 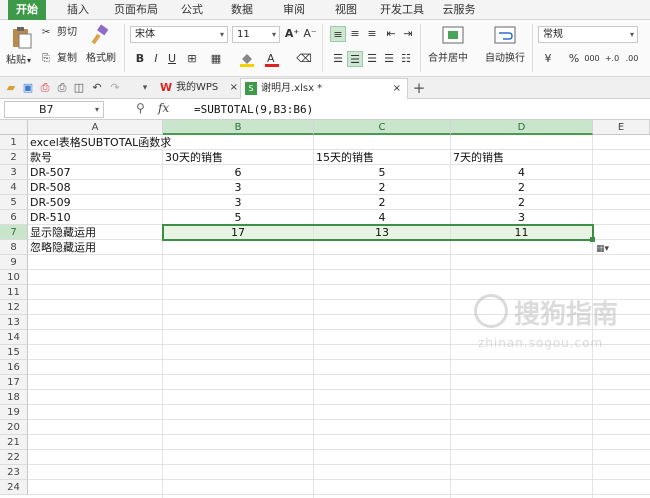 What do you see at coordinates (14, 472) in the screenshot?
I see `row-header: 23` at bounding box center [14, 472].